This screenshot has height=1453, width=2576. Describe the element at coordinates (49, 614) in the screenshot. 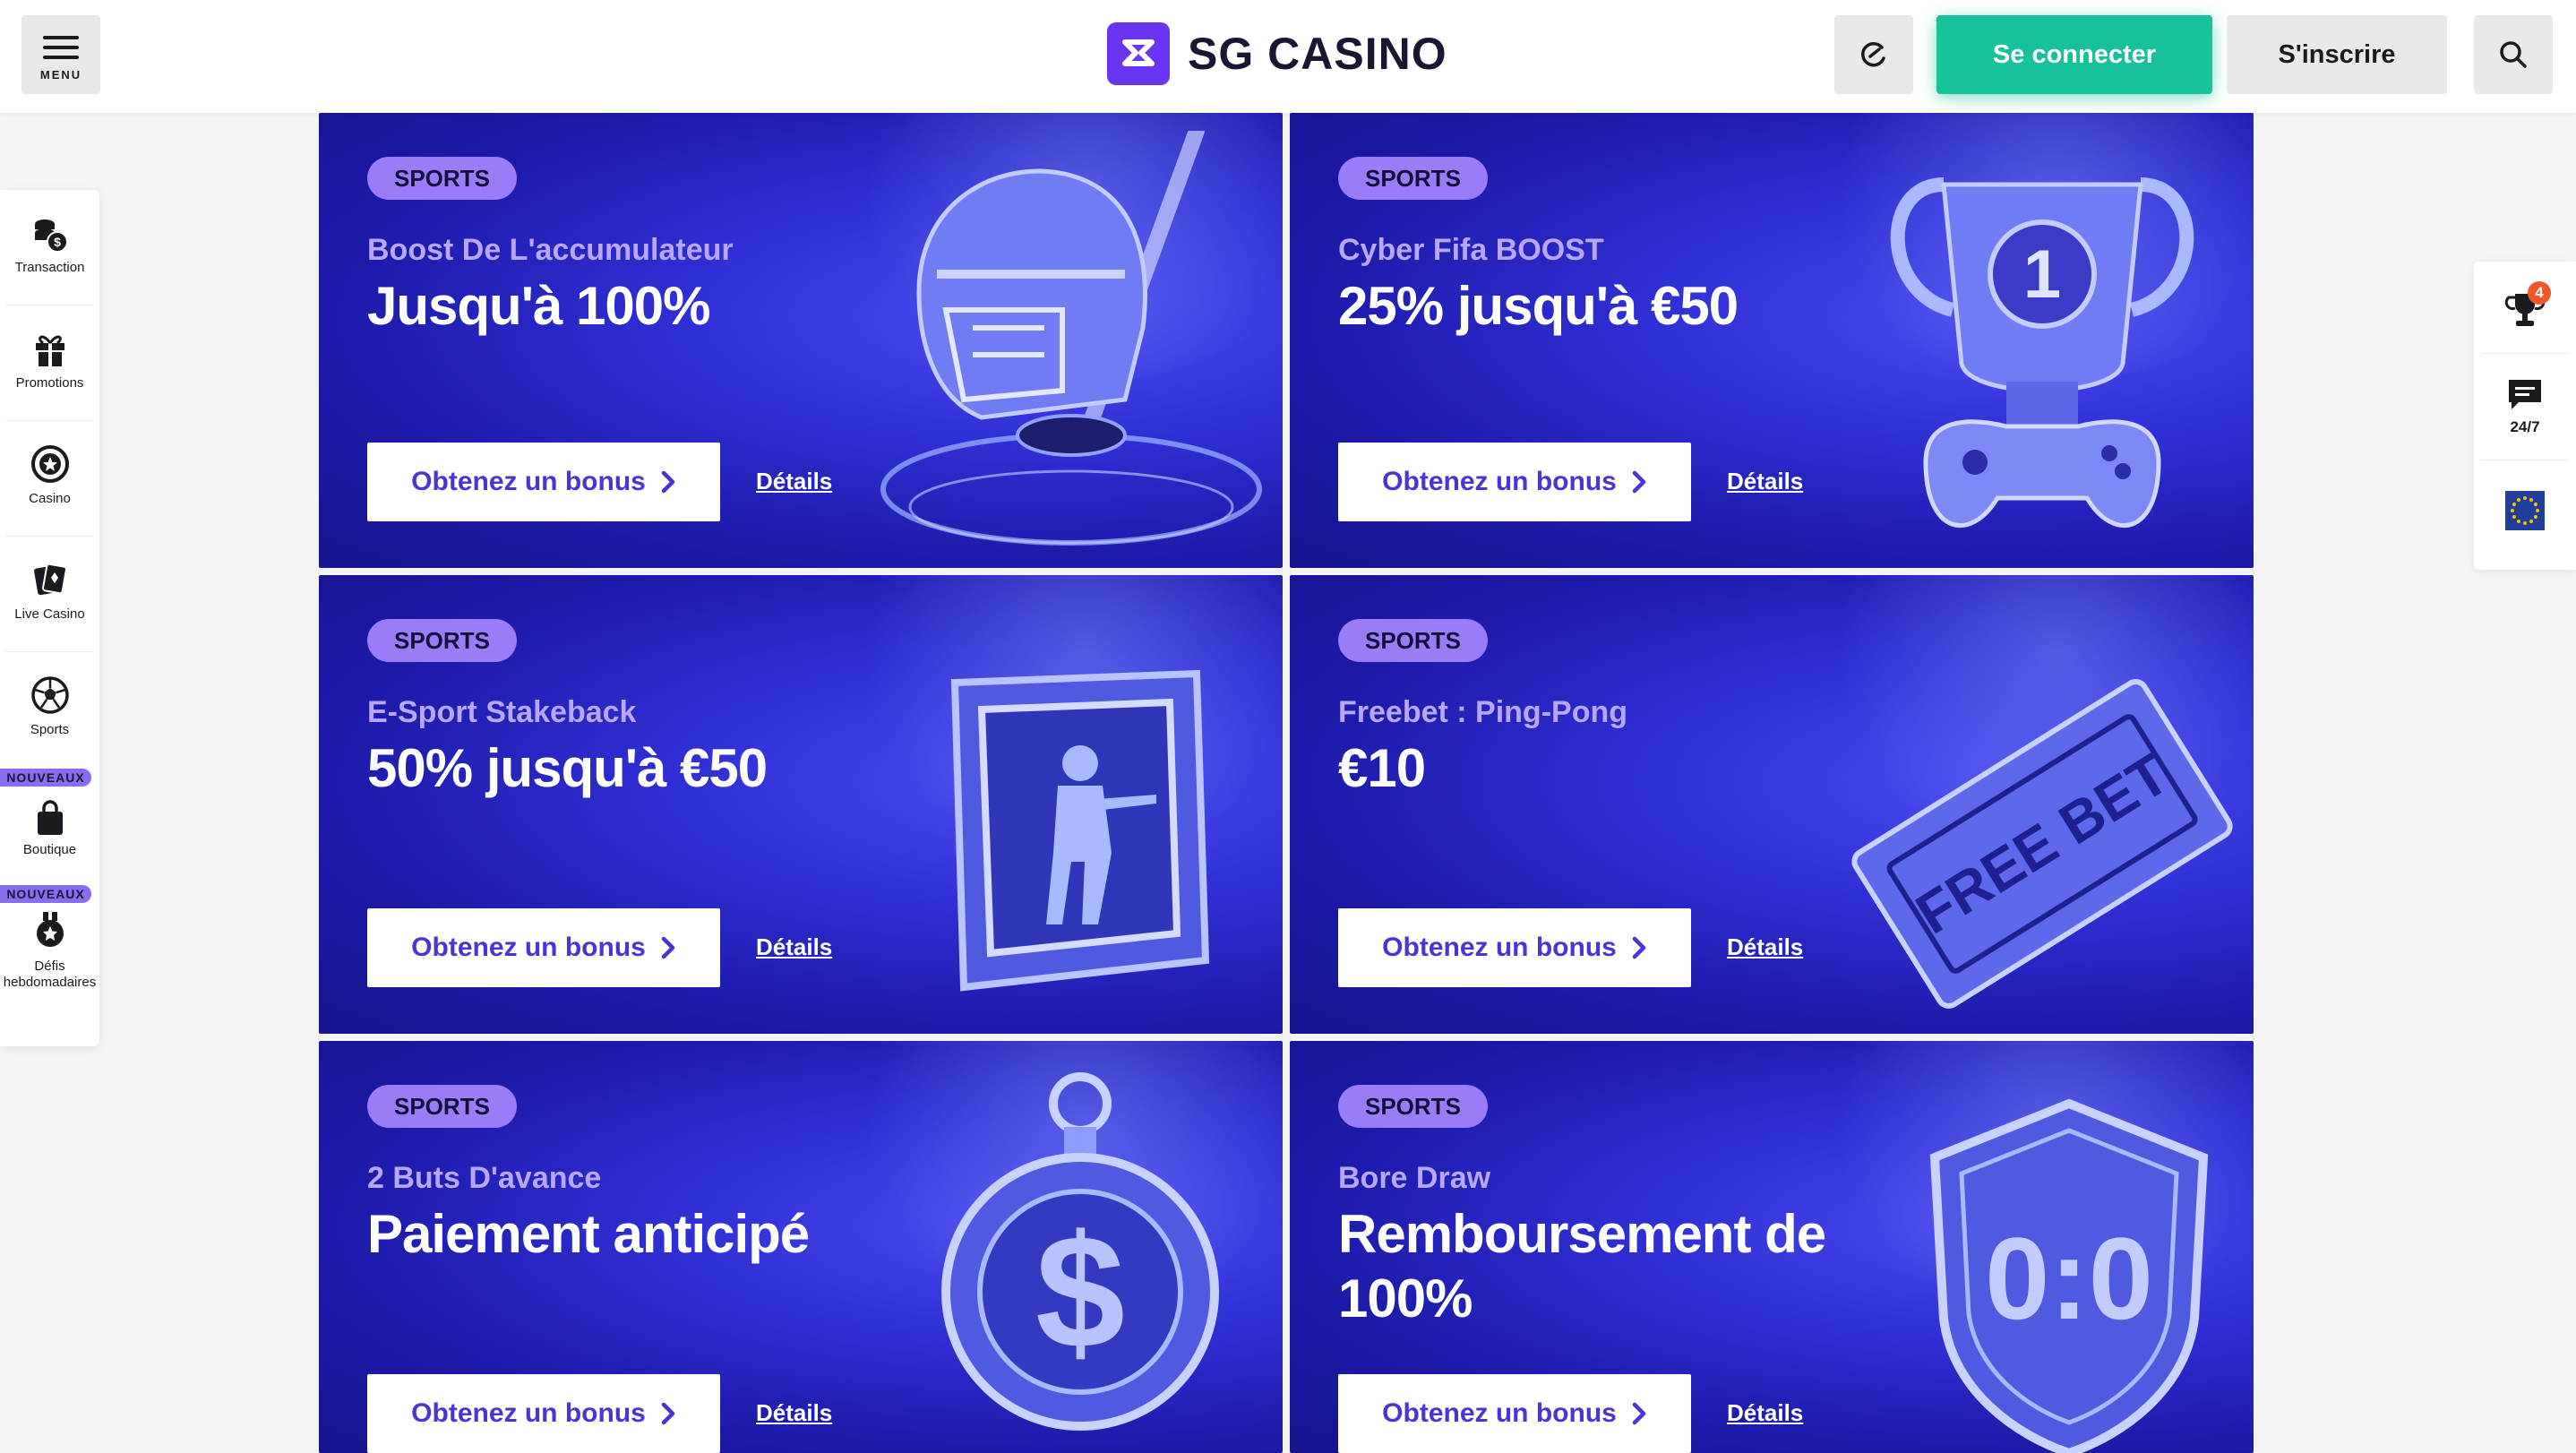

I see `sidebar-item-label: Live Casino` at that location.